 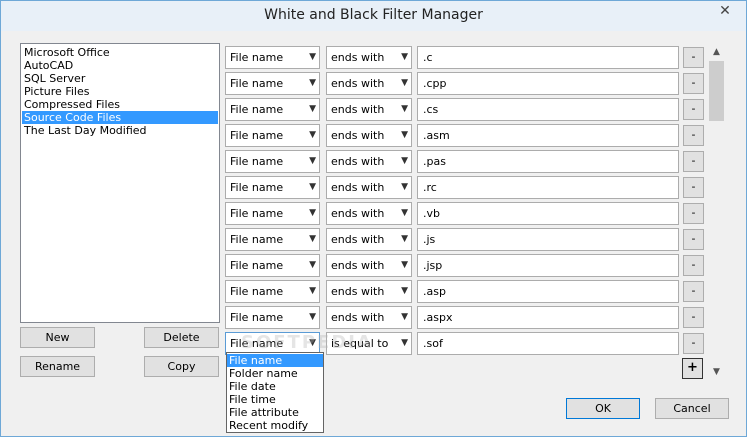 I want to click on close-button: ✕, so click(x=725, y=12).